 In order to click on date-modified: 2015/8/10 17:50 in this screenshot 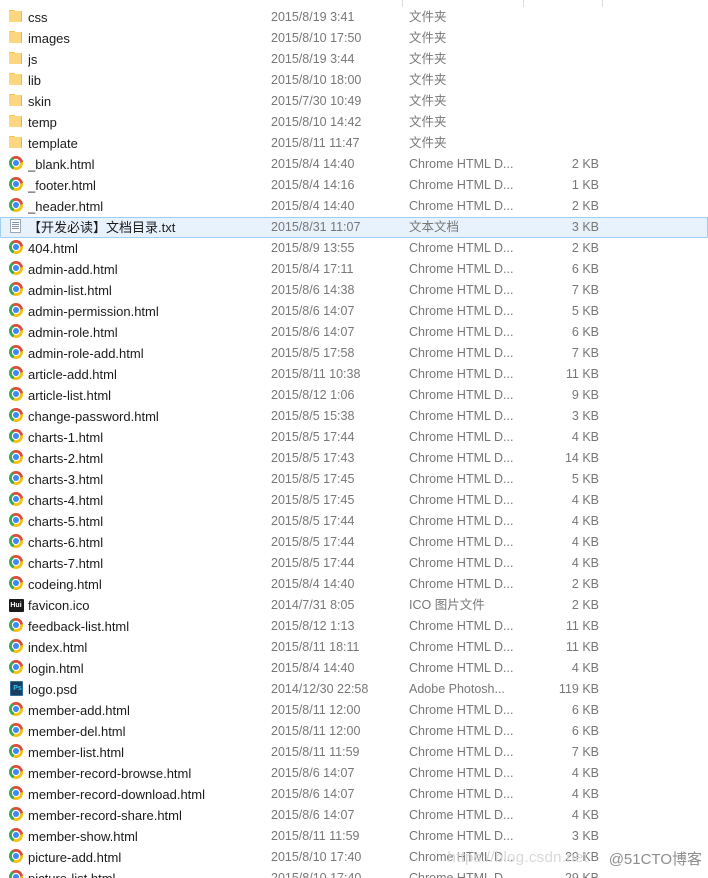, I will do `click(316, 38)`.